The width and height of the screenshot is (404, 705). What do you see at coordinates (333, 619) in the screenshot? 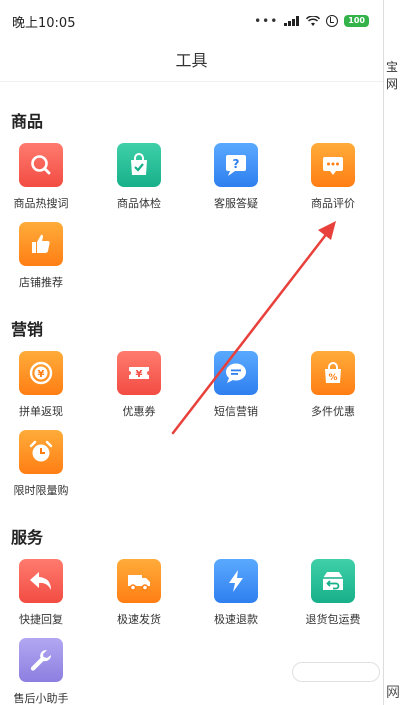
I see `tool-label: 退货包运费` at bounding box center [333, 619].